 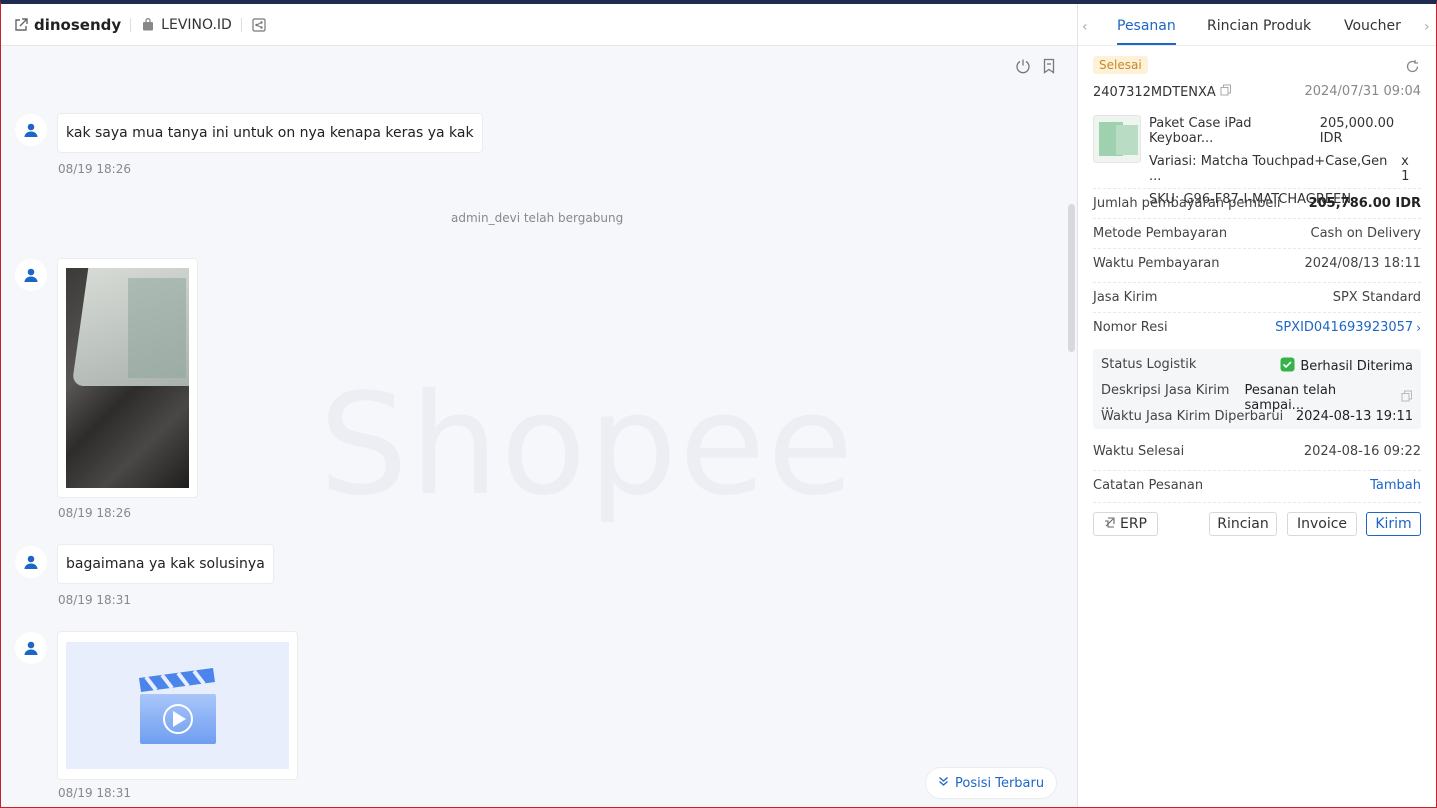 I want to click on system-message: admin_devi telah bergabung, so click(x=537, y=218).